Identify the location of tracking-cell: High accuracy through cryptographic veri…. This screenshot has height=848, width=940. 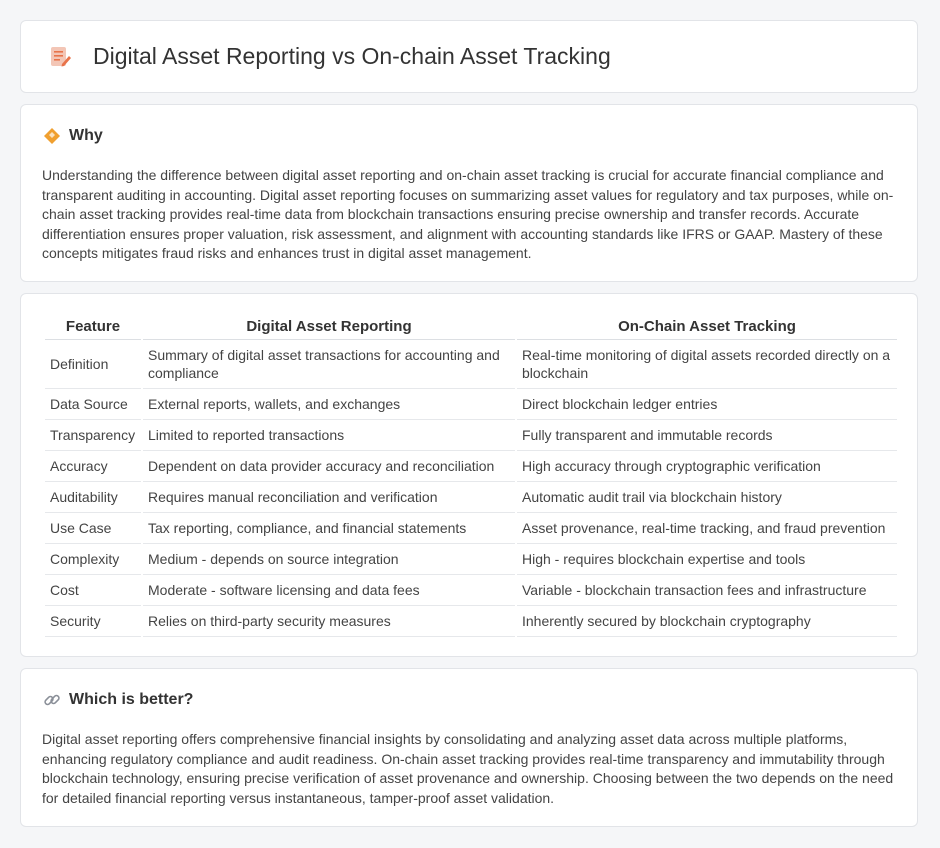
(707, 466).